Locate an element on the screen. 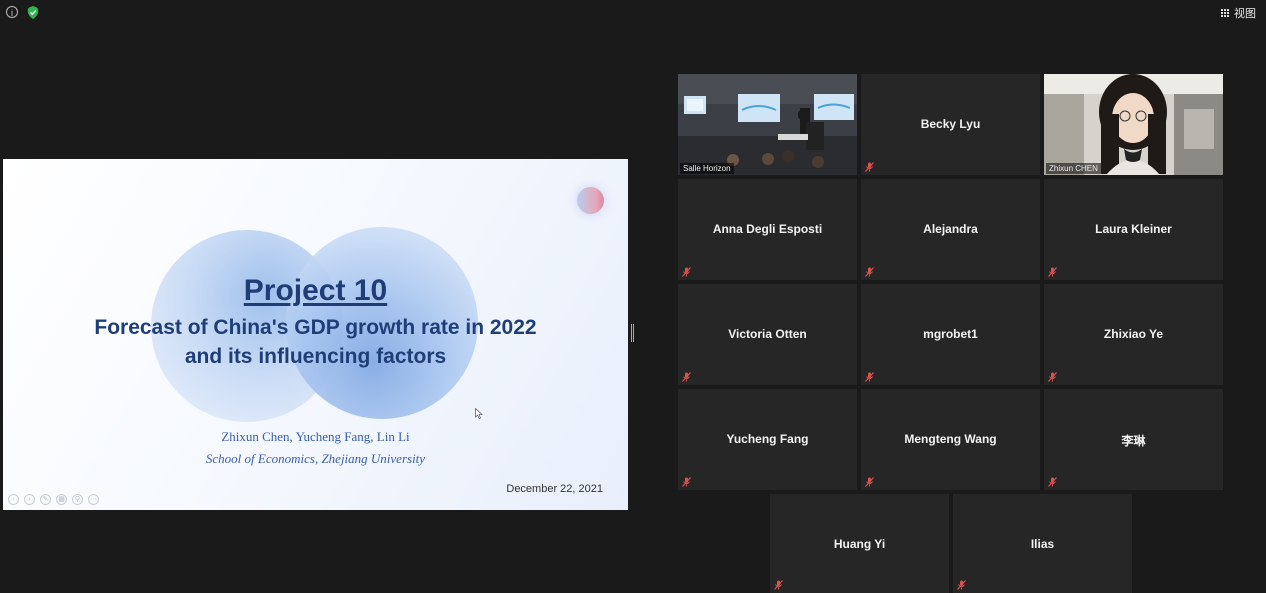  participant-video-image is located at coordinates (1133, 124).